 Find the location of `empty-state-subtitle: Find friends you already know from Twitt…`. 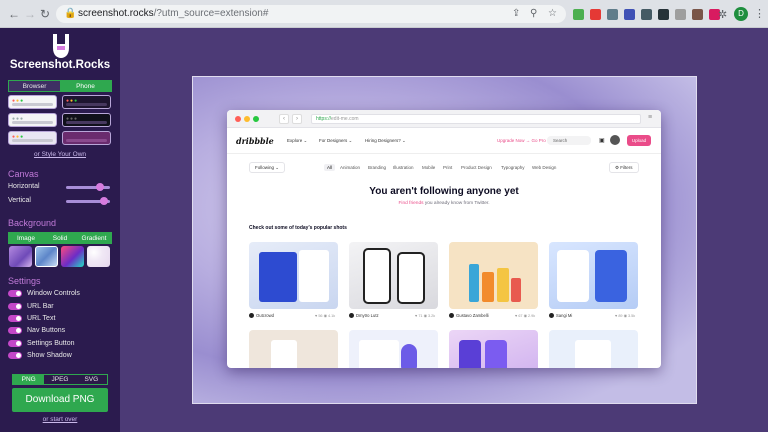

empty-state-subtitle: Find friends you already know from Twitt… is located at coordinates (444, 203).